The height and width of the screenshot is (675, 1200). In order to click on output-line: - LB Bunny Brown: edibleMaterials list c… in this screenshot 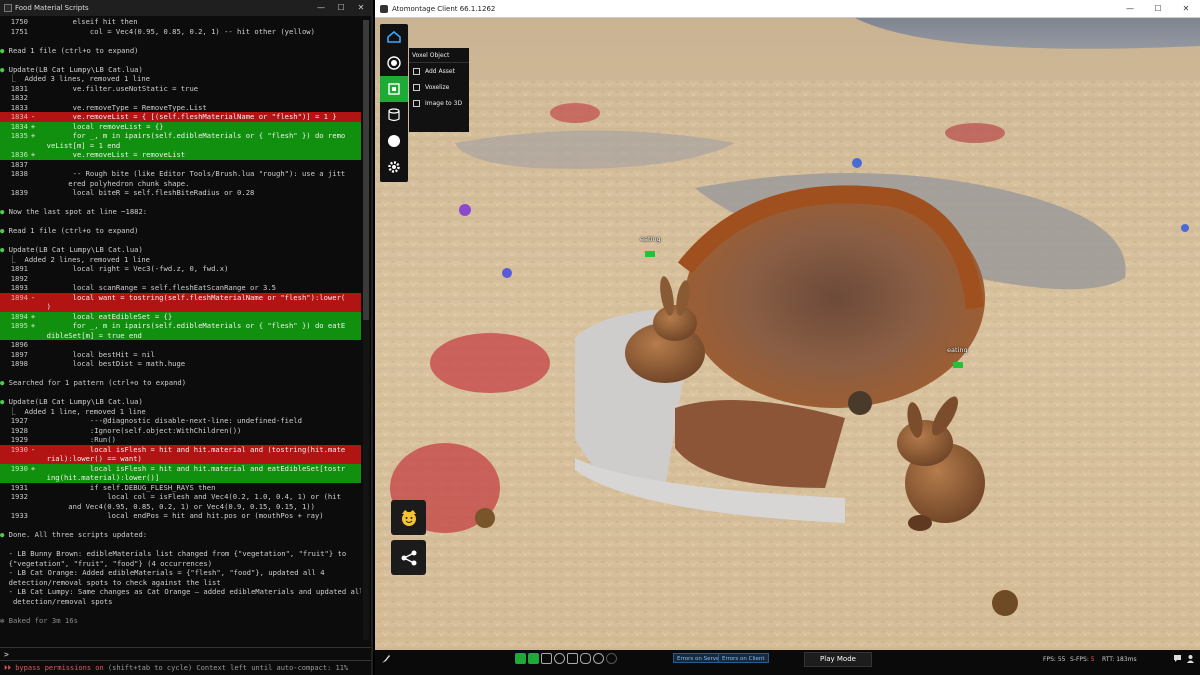, I will do `click(173, 553)`.